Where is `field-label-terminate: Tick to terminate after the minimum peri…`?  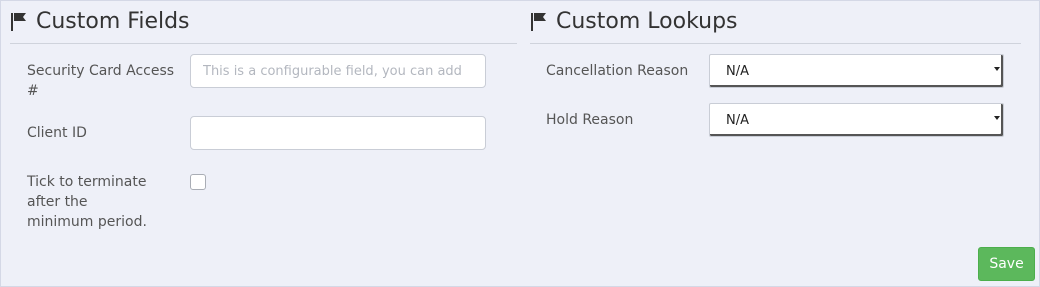
field-label-terminate: Tick to terminate after the minimum peri… is located at coordinates (87, 202).